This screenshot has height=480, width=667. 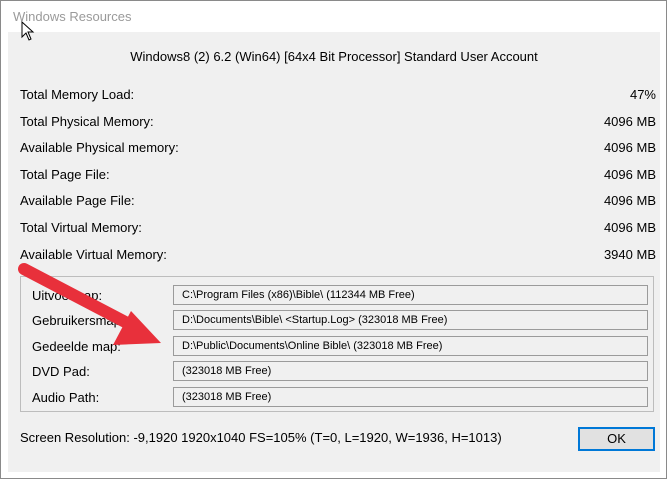 I want to click on memory-row: Total Page File: 4096 MB, so click(x=338, y=176).